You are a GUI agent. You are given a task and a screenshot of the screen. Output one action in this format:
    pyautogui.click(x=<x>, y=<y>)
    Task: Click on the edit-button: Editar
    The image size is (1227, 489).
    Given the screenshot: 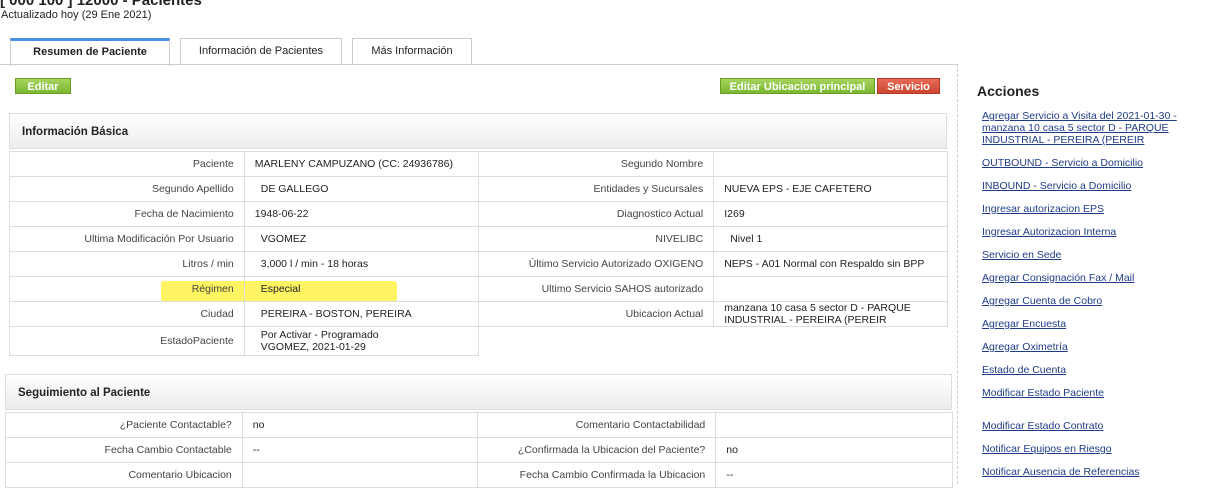 What is the action you would take?
    pyautogui.click(x=43, y=86)
    